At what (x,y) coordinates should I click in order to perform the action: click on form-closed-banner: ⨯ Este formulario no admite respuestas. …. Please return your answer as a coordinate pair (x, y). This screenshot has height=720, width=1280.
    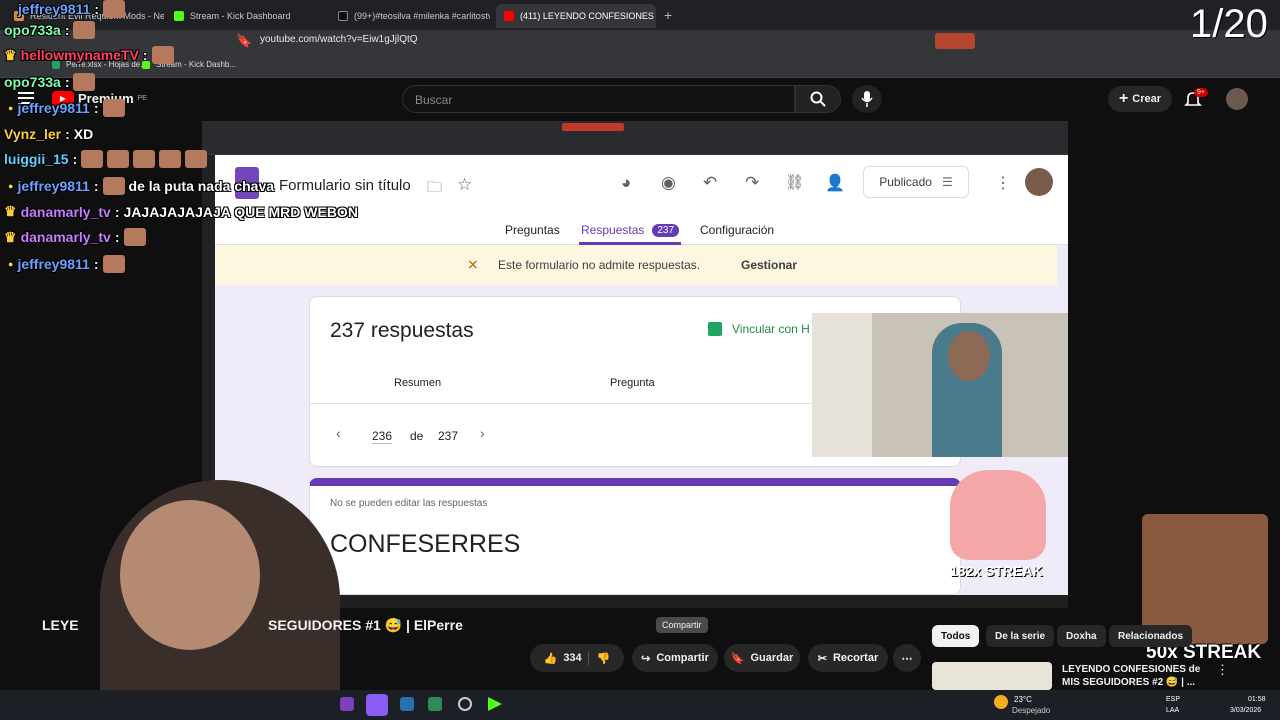
    Looking at the image, I should click on (636, 265).